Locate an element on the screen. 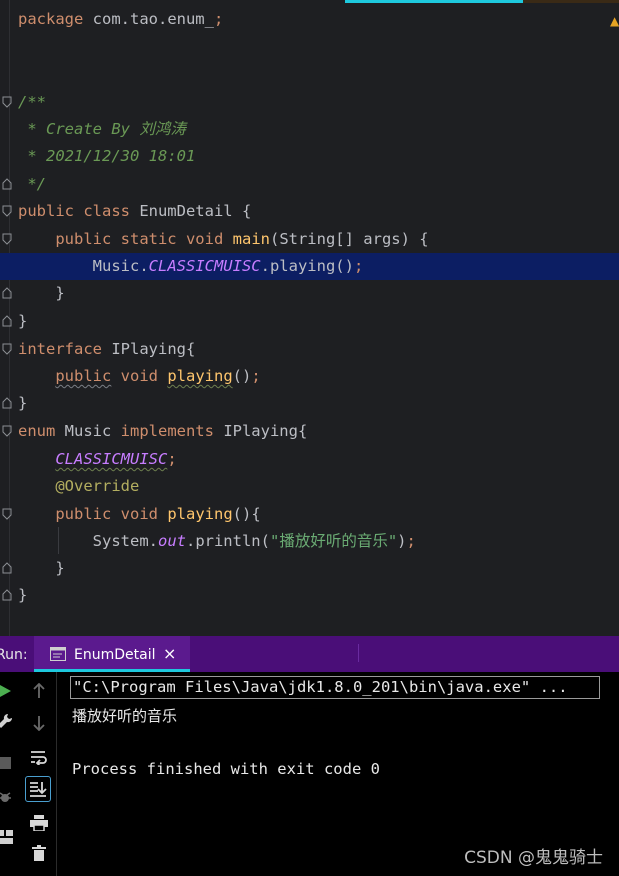 The width and height of the screenshot is (619, 876). console-icon is located at coordinates (58, 653).